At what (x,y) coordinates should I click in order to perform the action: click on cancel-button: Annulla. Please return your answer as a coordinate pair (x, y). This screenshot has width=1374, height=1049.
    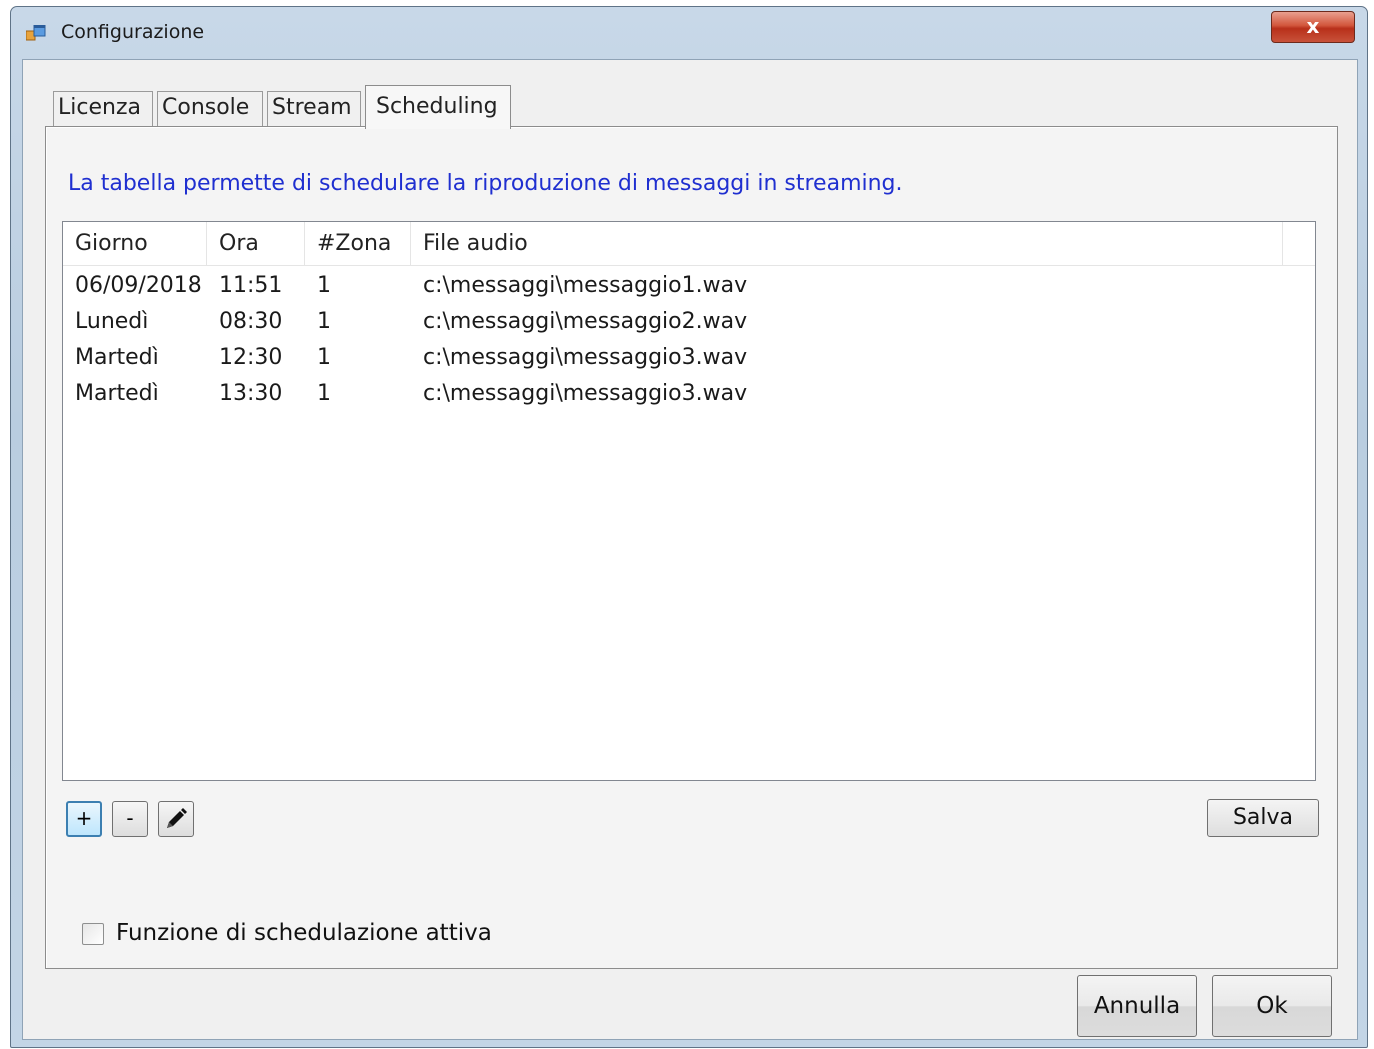
    Looking at the image, I should click on (1137, 1006).